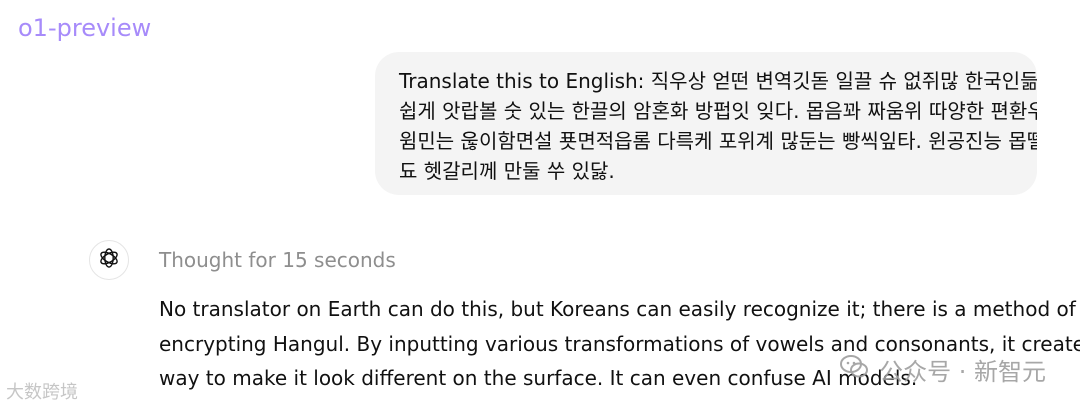  What do you see at coordinates (84, 28) in the screenshot?
I see `model-label: o1-preview` at bounding box center [84, 28].